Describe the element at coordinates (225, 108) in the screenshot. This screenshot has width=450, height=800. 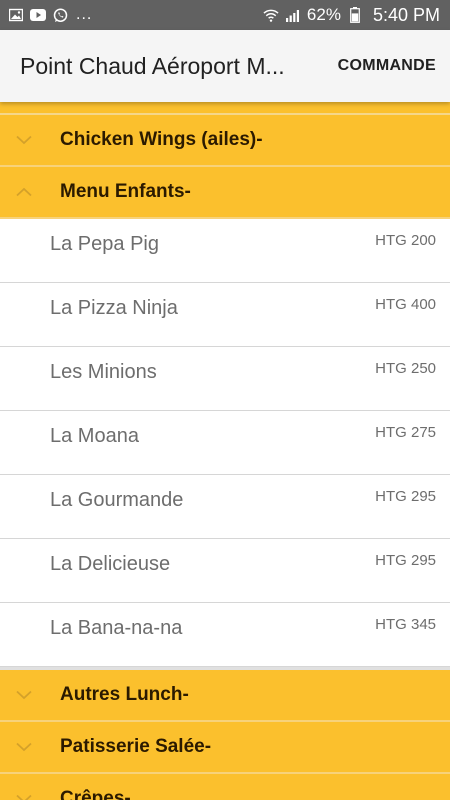
I see `category-header-partial` at that location.